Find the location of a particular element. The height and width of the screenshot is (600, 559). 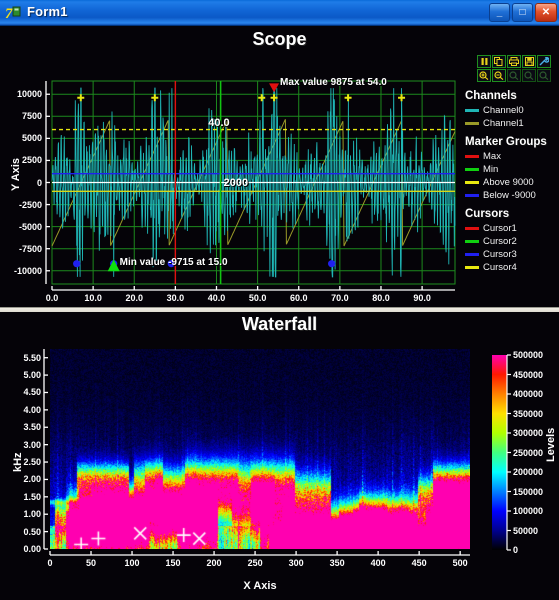

waterfall-y-tick-label: 5.50 is located at coordinates (32, 357).